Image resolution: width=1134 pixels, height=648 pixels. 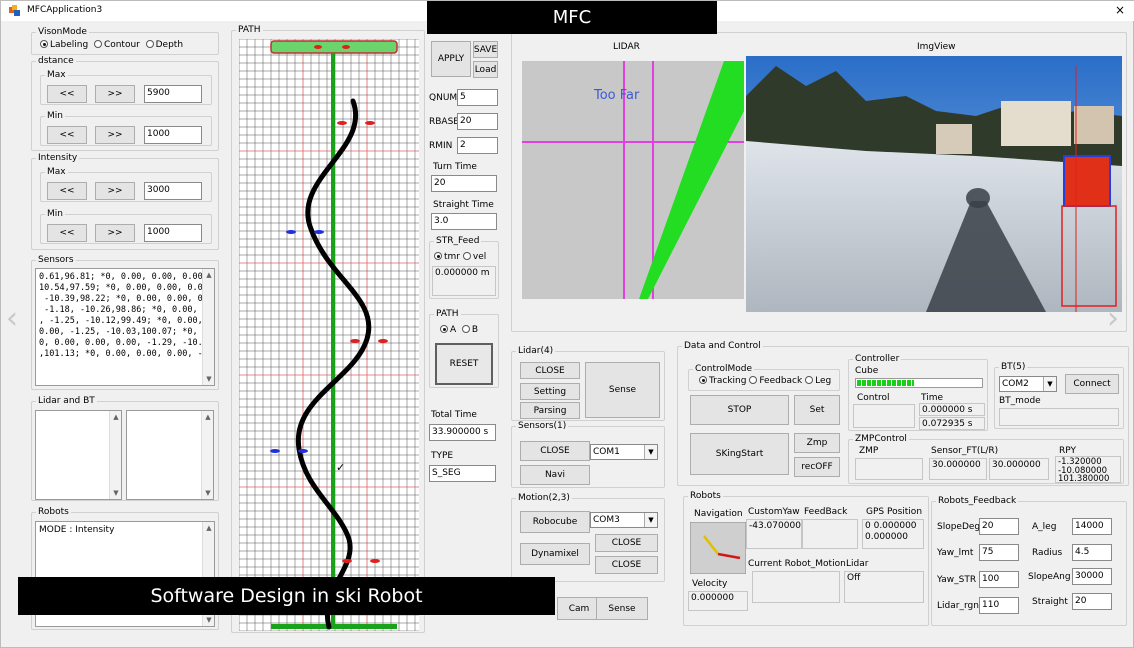 What do you see at coordinates (173, 233) in the screenshot?
I see `intensity-min-input: 1000` at bounding box center [173, 233].